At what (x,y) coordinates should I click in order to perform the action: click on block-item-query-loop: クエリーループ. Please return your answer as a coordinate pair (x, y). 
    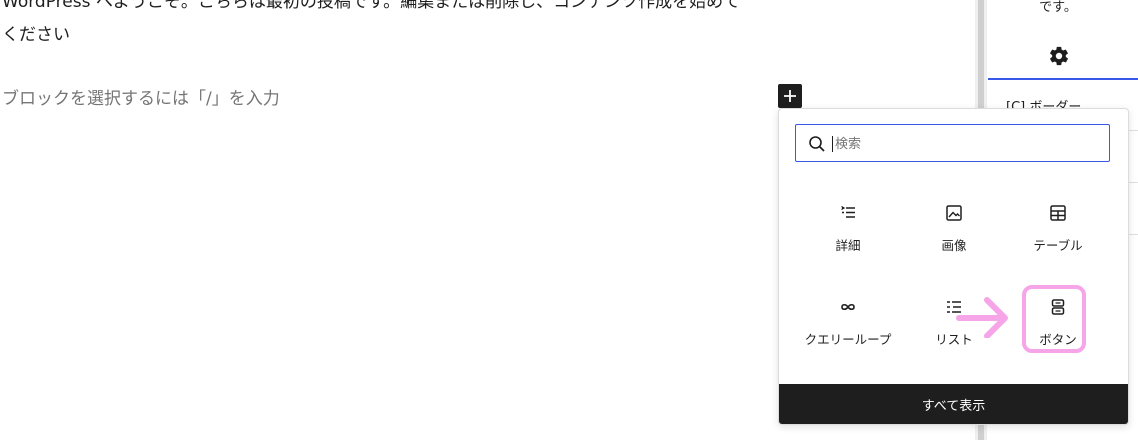
    Looking at the image, I should click on (848, 337).